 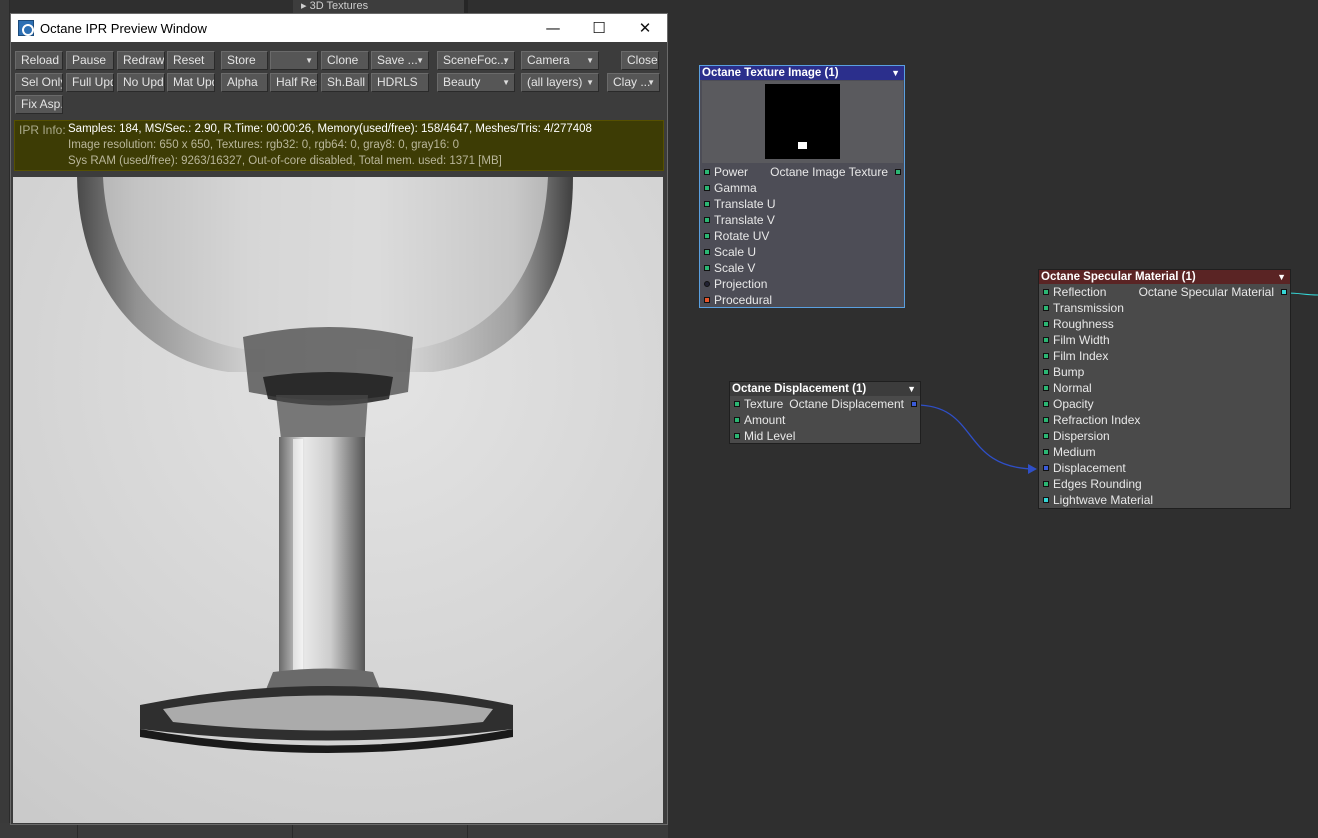 What do you see at coordinates (802, 268) in the screenshot?
I see `node-input-row: Scale V` at bounding box center [802, 268].